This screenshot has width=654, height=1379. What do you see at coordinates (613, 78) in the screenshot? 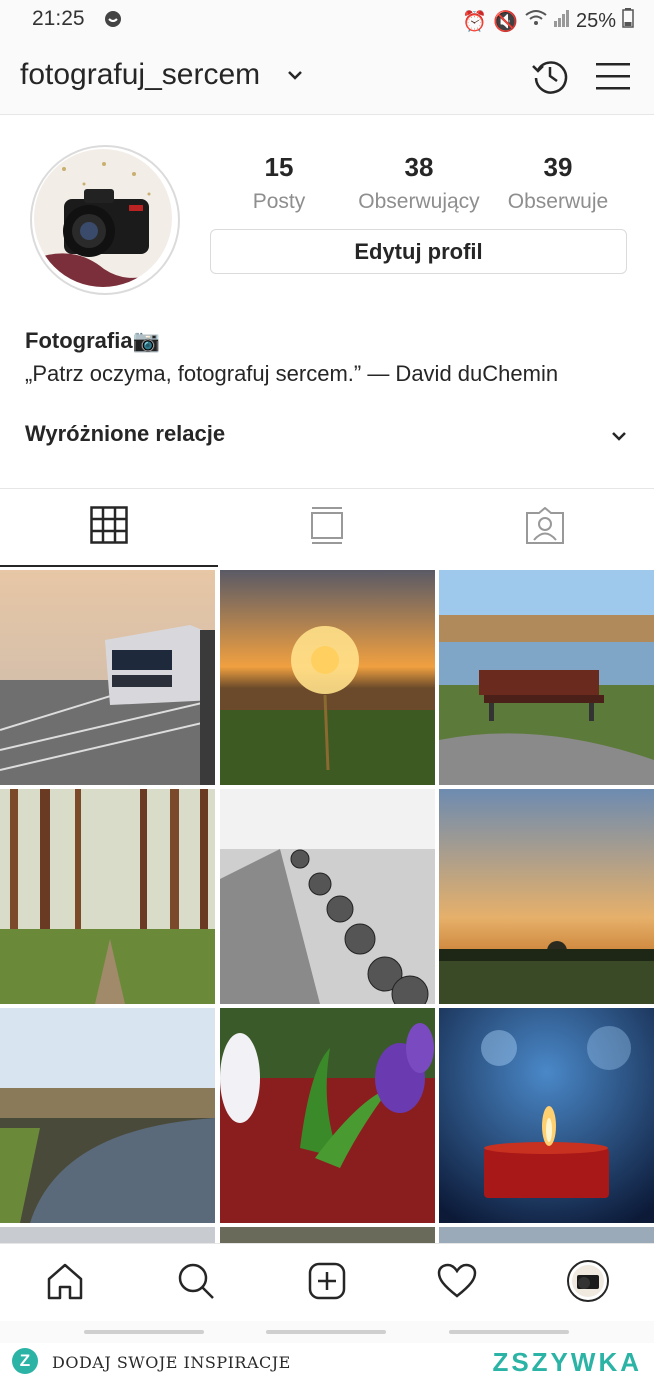
I see `menu-icon` at bounding box center [613, 78].